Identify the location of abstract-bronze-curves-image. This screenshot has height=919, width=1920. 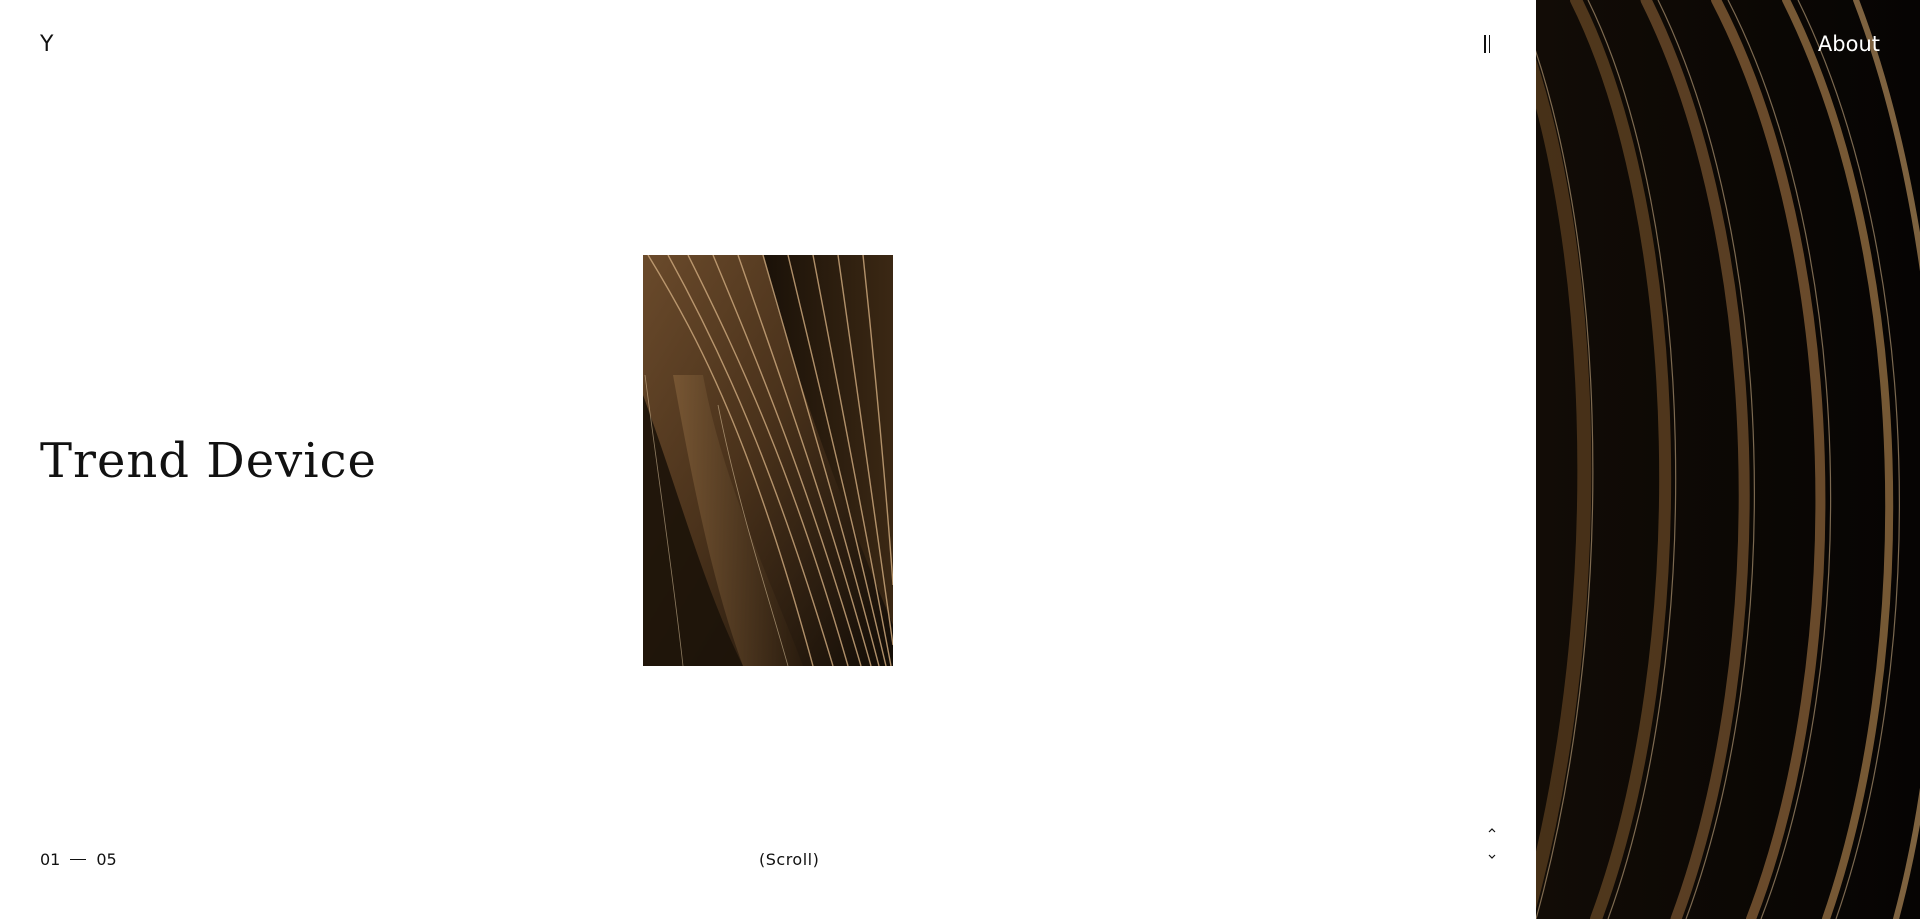
(768, 460).